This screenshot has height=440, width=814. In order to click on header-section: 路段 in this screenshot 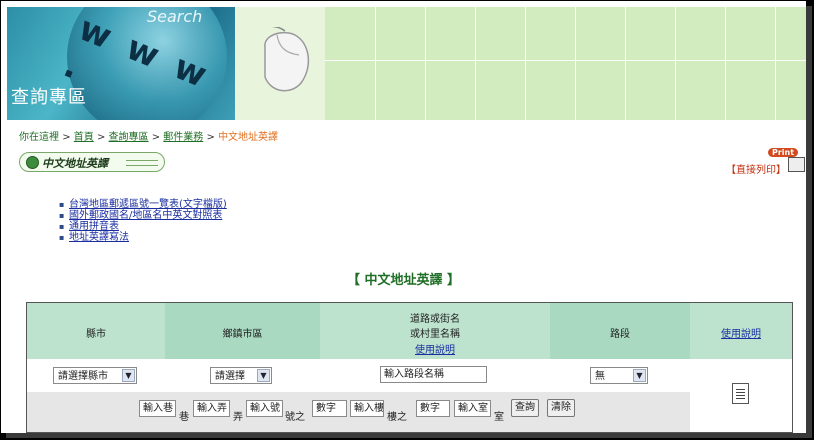, I will do `click(620, 331)`.